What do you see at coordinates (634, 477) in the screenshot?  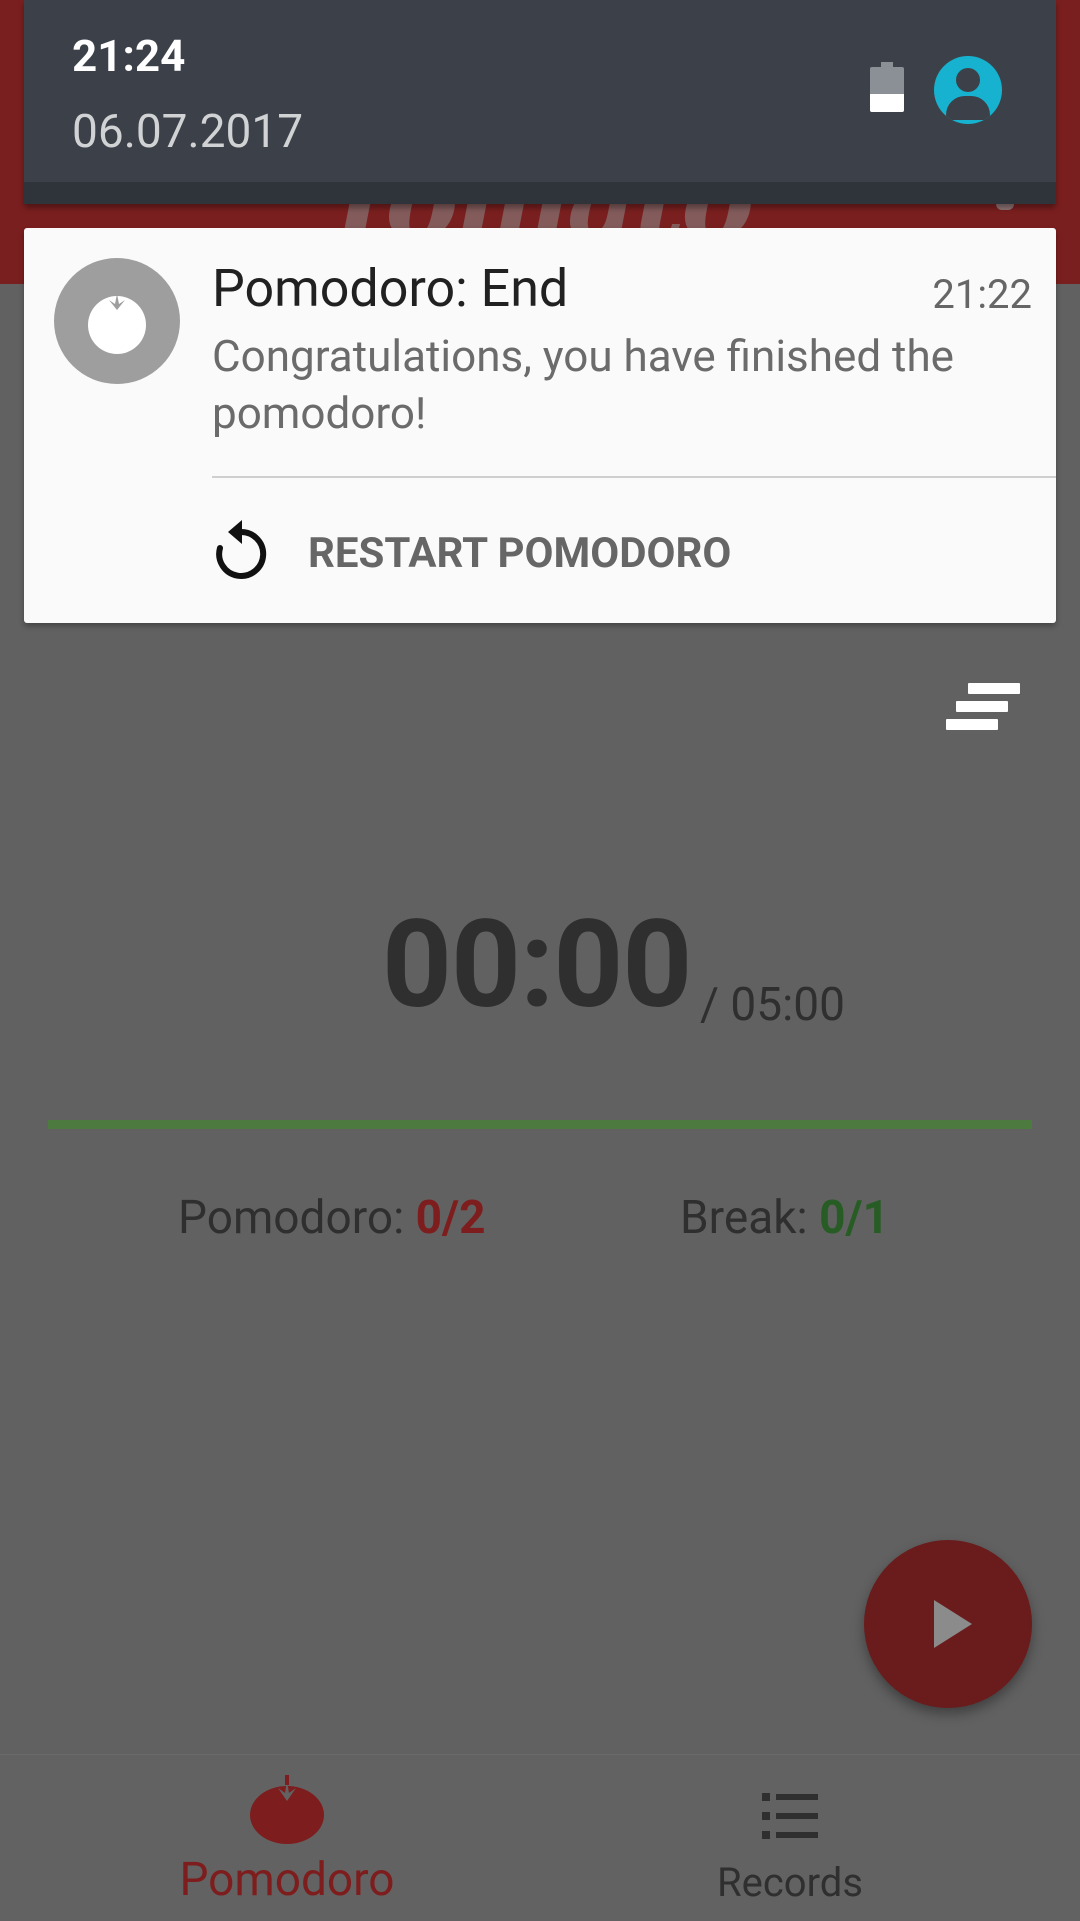 I see `notification-divider` at bounding box center [634, 477].